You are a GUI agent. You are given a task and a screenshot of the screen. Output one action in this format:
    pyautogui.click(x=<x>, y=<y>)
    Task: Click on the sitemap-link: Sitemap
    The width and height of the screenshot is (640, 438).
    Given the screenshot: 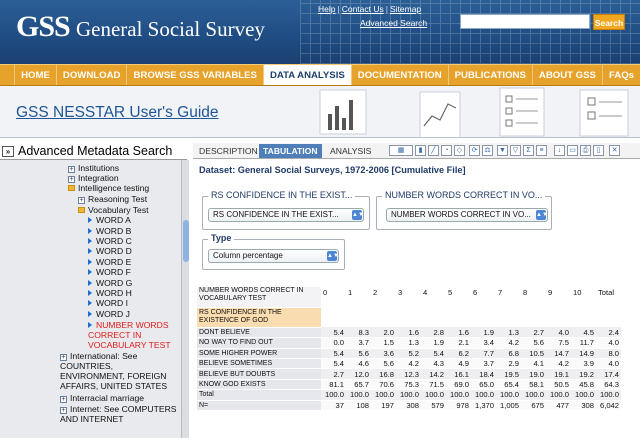 What is the action you would take?
    pyautogui.click(x=405, y=9)
    